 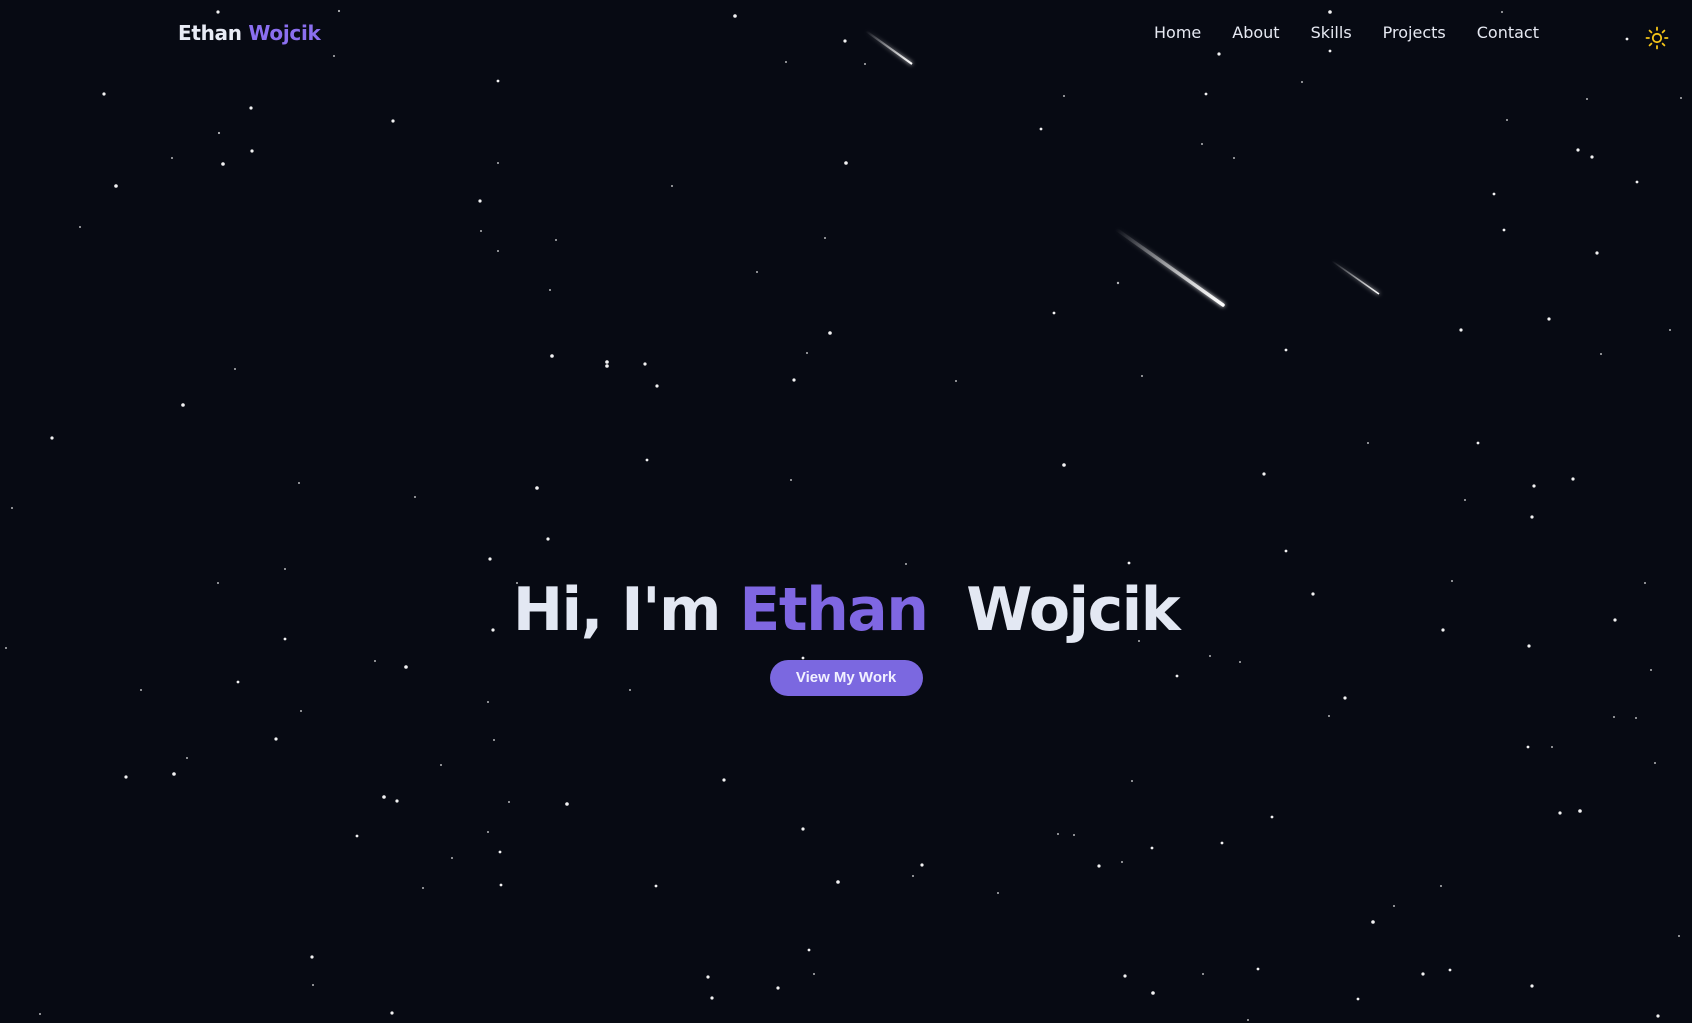 What do you see at coordinates (1177, 32) in the screenshot?
I see `nav-link-home: Home` at bounding box center [1177, 32].